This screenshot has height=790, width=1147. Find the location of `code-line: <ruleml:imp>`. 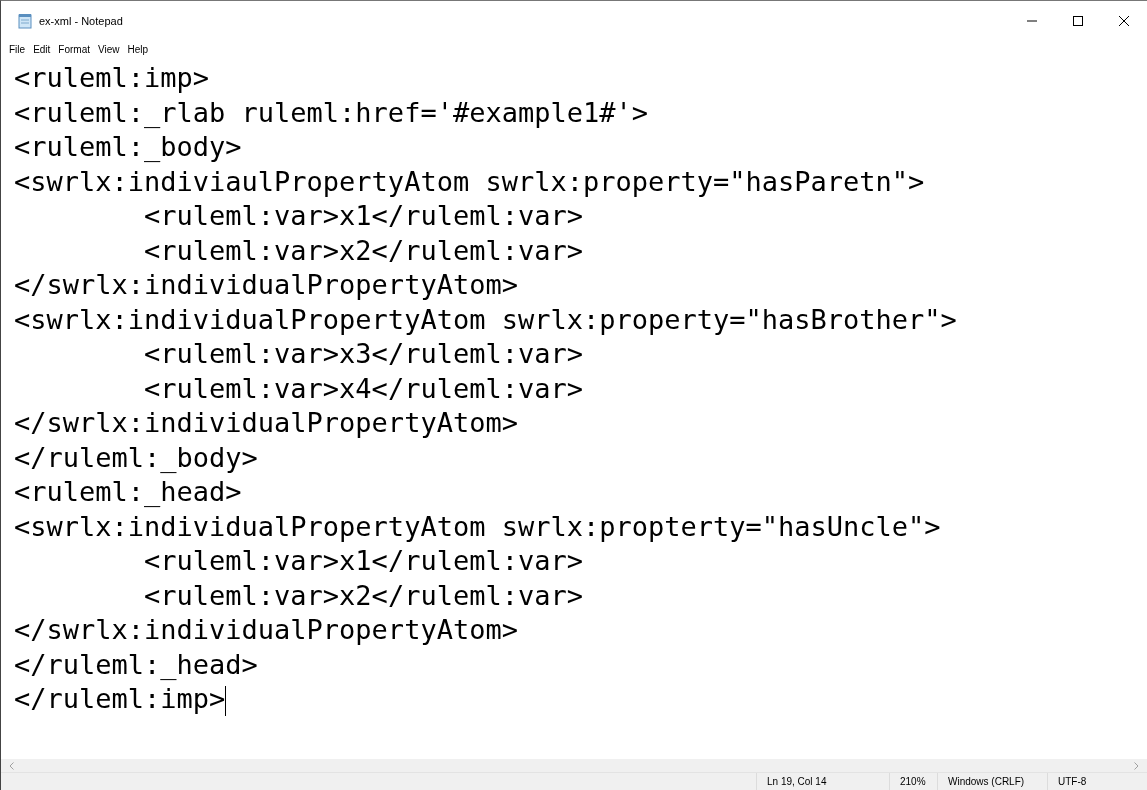

code-line: <ruleml:imp> is located at coordinates (112, 78).